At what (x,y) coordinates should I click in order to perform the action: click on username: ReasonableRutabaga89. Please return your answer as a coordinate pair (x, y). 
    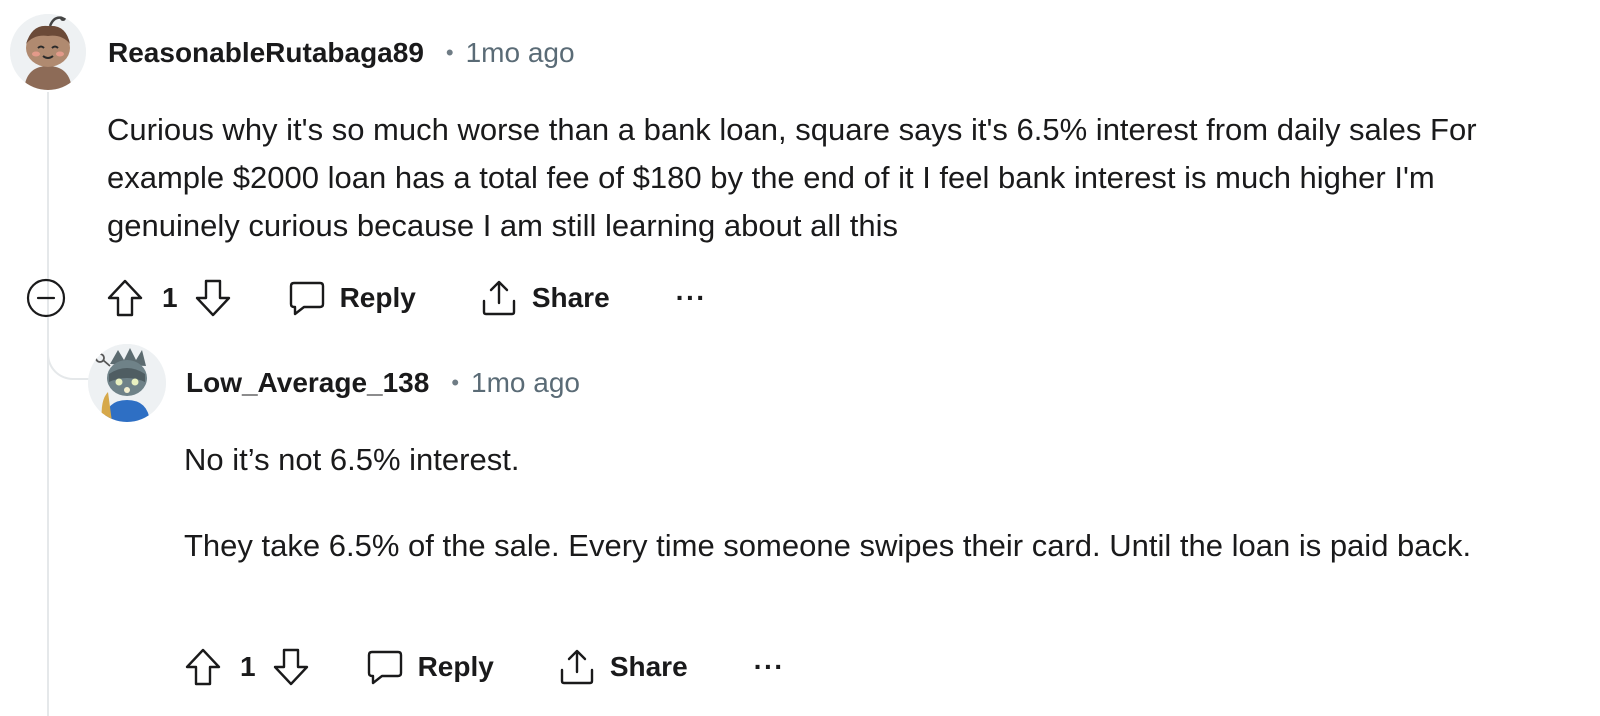
    Looking at the image, I should click on (266, 53).